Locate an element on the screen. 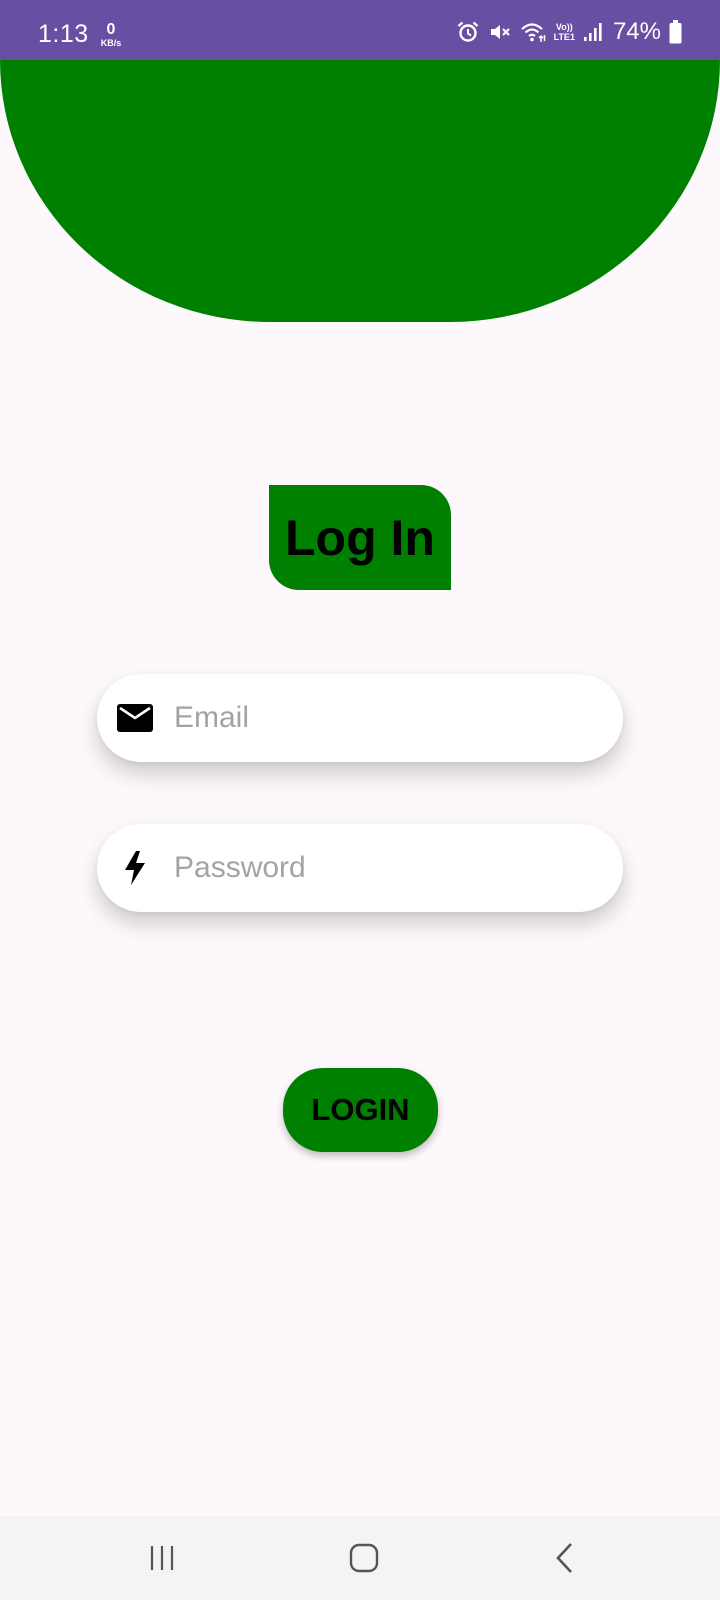 Image resolution: width=720 pixels, height=1600 pixels. battery-icon is located at coordinates (675, 32).